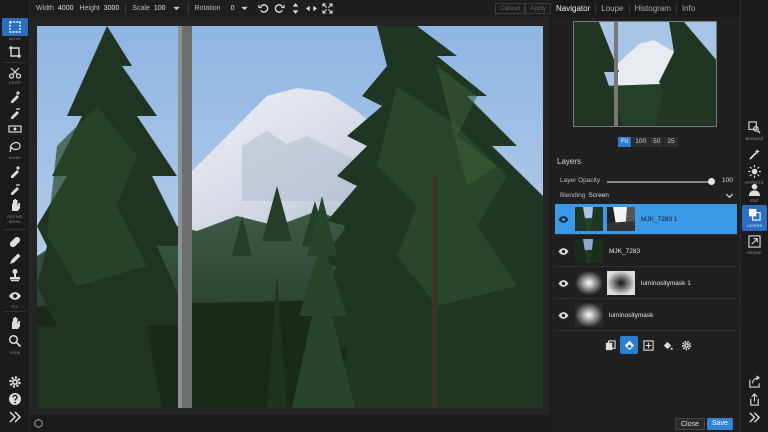 This screenshot has height=432, width=768. What do you see at coordinates (711, 181) in the screenshot?
I see `layer-opacity-handle` at bounding box center [711, 181].